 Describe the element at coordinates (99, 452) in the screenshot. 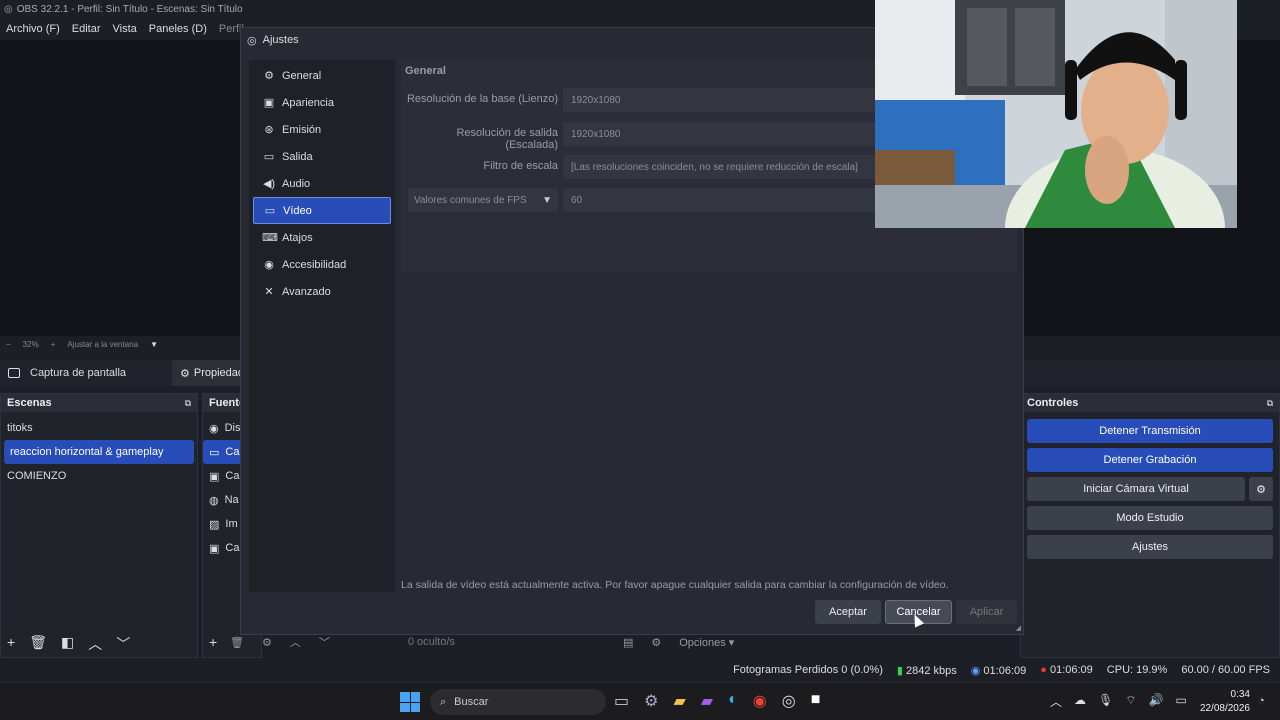

I see `scene-item-selected: reaccion horizontal & gameplay` at that location.